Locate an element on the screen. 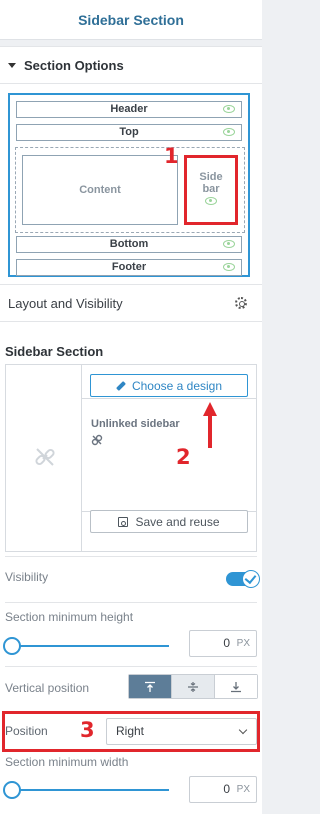 The width and height of the screenshot is (320, 814). align-top-icon is located at coordinates (150, 686).